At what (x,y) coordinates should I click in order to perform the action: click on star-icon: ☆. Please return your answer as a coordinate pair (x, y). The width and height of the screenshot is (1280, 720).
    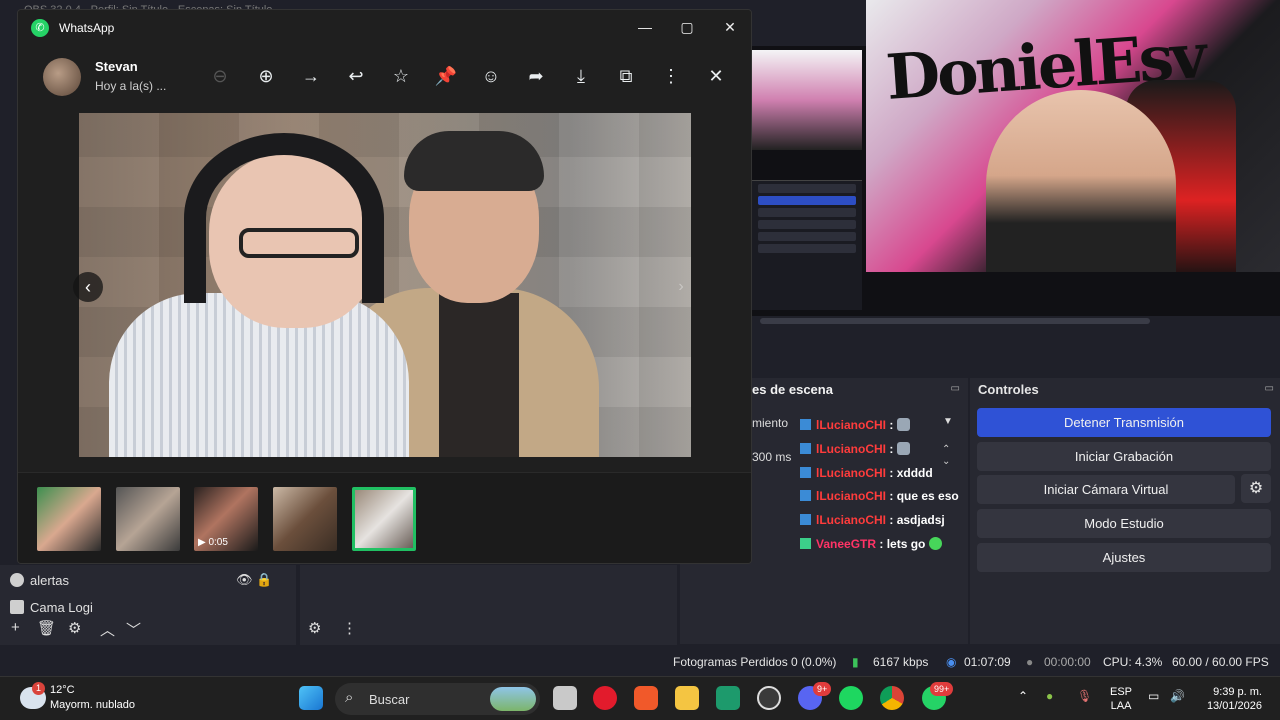
    Looking at the image, I should click on (401, 76).